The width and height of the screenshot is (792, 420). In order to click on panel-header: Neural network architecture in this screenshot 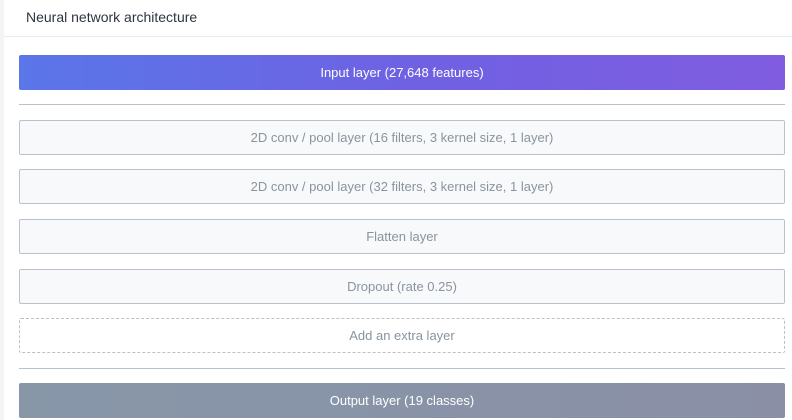, I will do `click(398, 18)`.